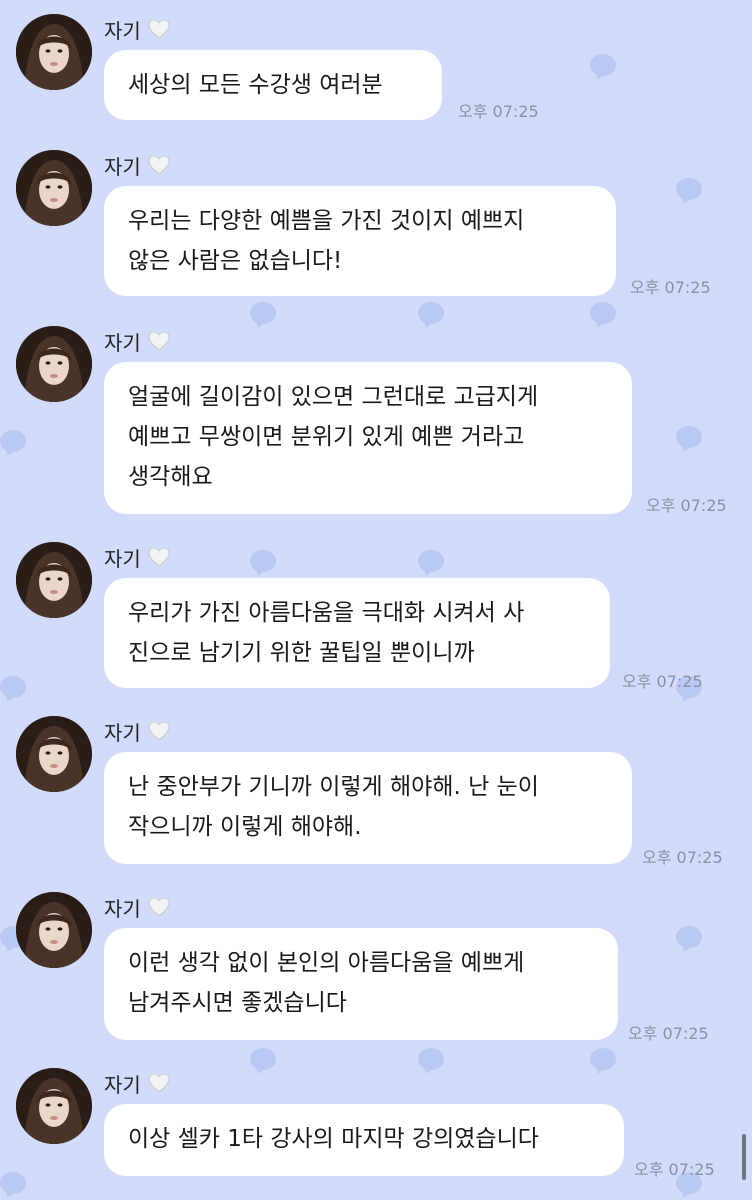  Describe the element at coordinates (326, 221) in the screenshot. I see `message-text: 우리는 다양한 예쁨을 가진 것이지 예쁘지` at that location.